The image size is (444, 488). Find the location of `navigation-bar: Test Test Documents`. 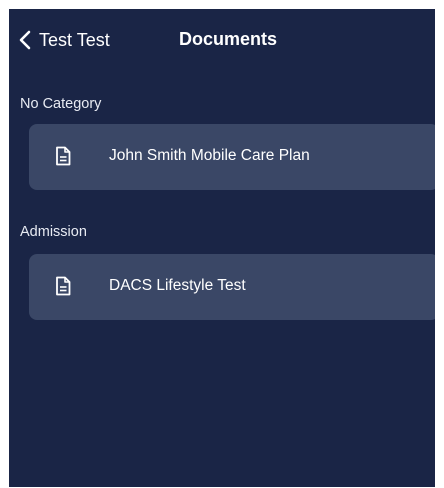

navigation-bar: Test Test Documents is located at coordinates (222, 40).